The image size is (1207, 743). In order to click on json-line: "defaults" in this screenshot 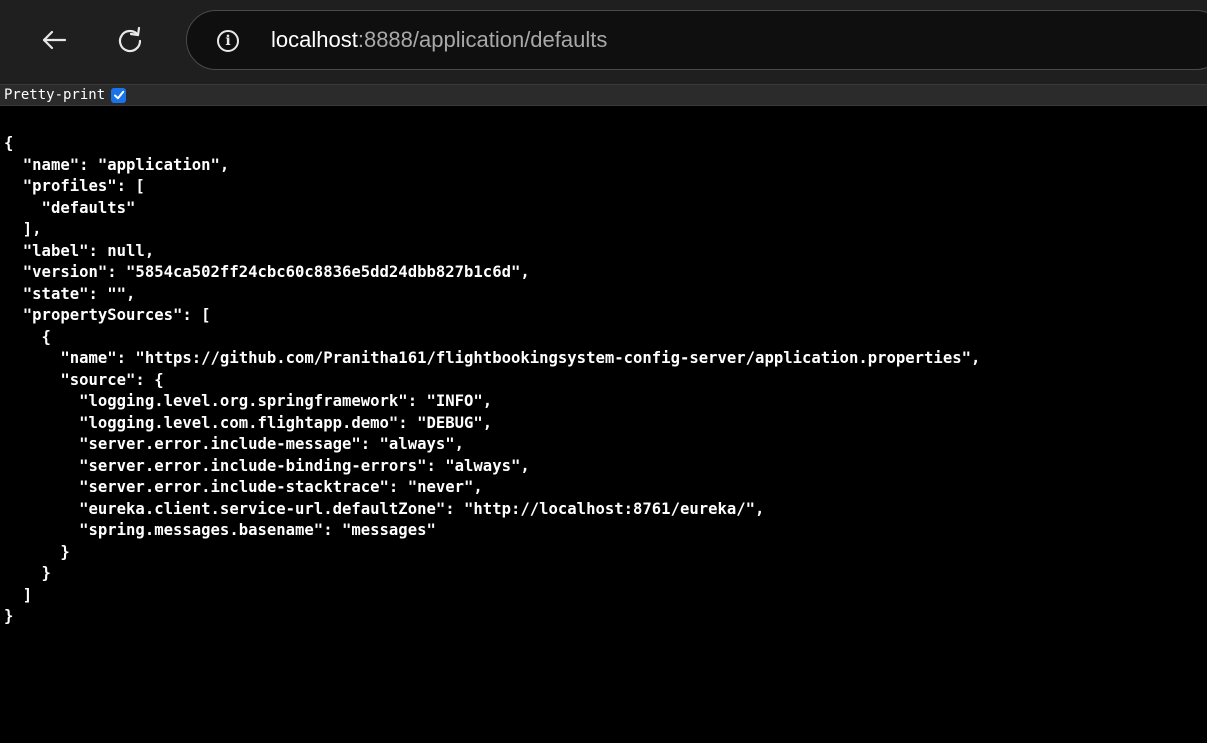, I will do `click(70, 207)`.